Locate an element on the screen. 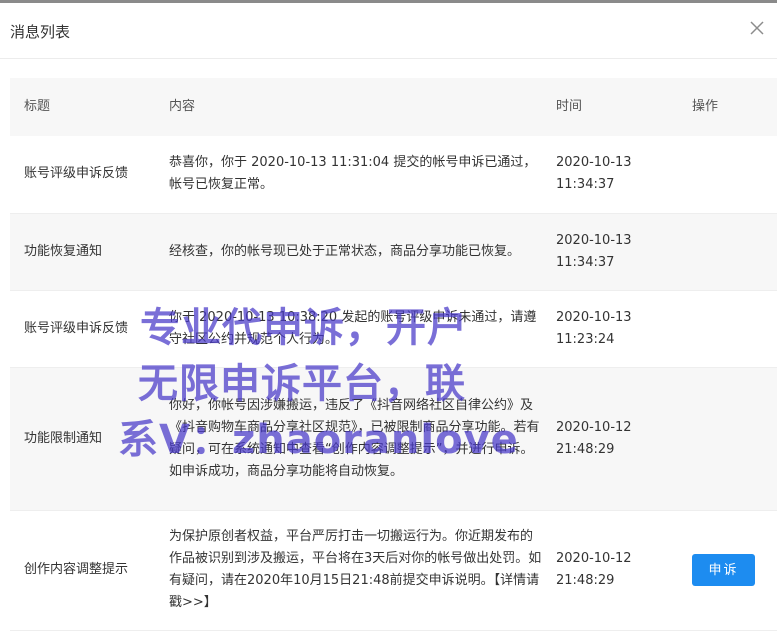 The image size is (777, 635). row-action: 申诉 is located at coordinates (734, 570).